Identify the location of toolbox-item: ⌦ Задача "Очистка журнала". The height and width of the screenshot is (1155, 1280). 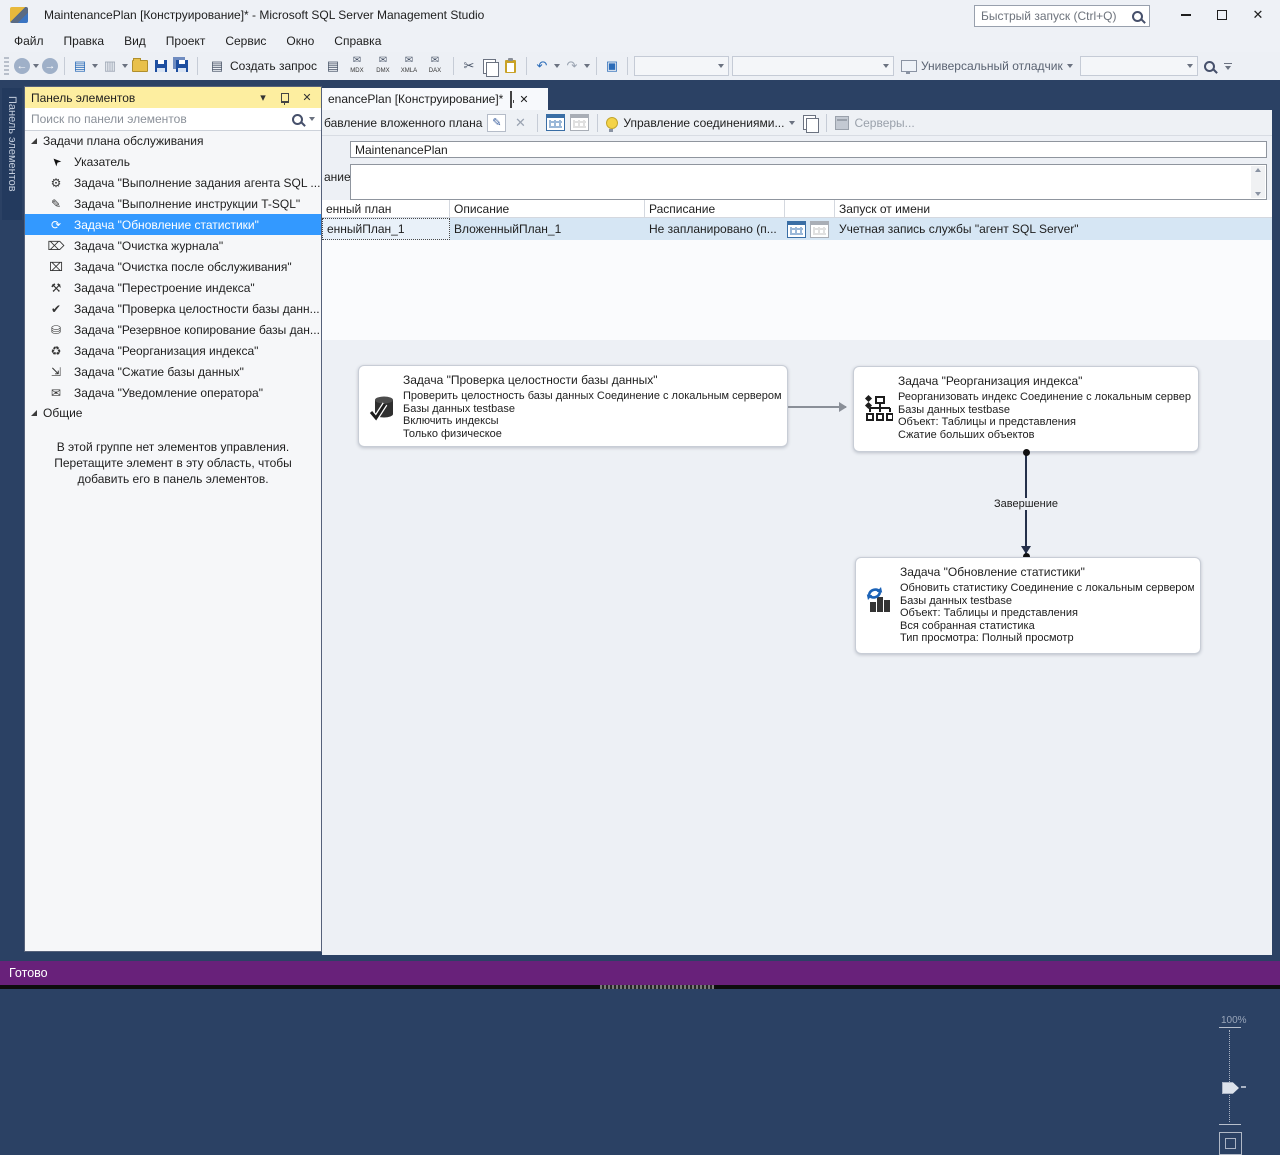
(173, 245).